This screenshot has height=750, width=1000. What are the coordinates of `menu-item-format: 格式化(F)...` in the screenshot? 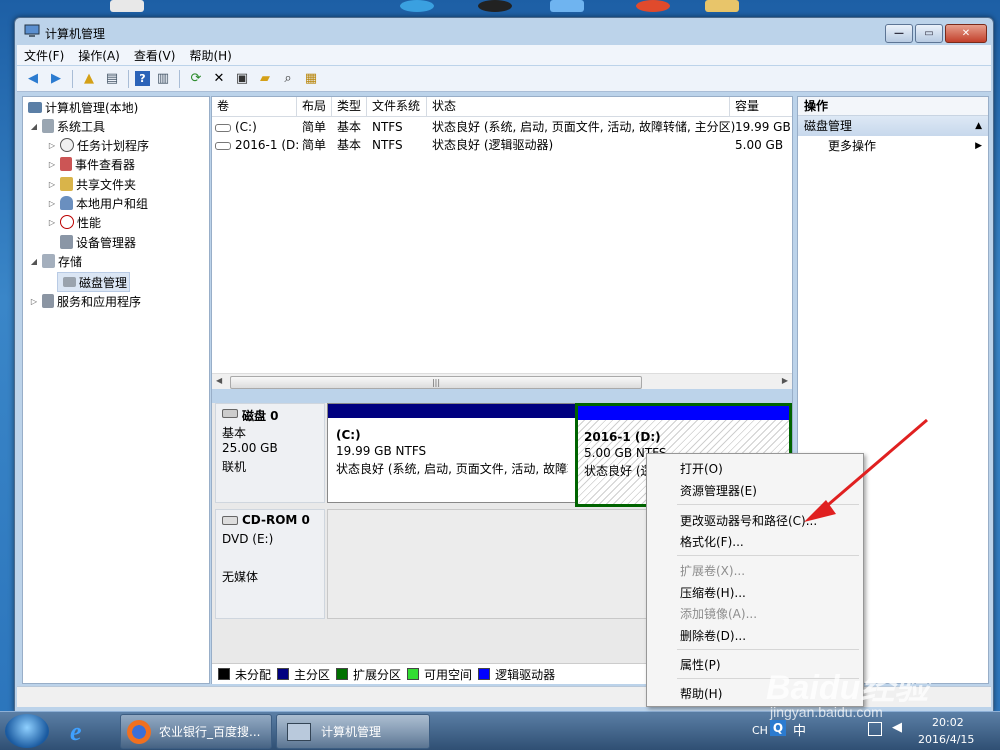 It's located at (712, 541).